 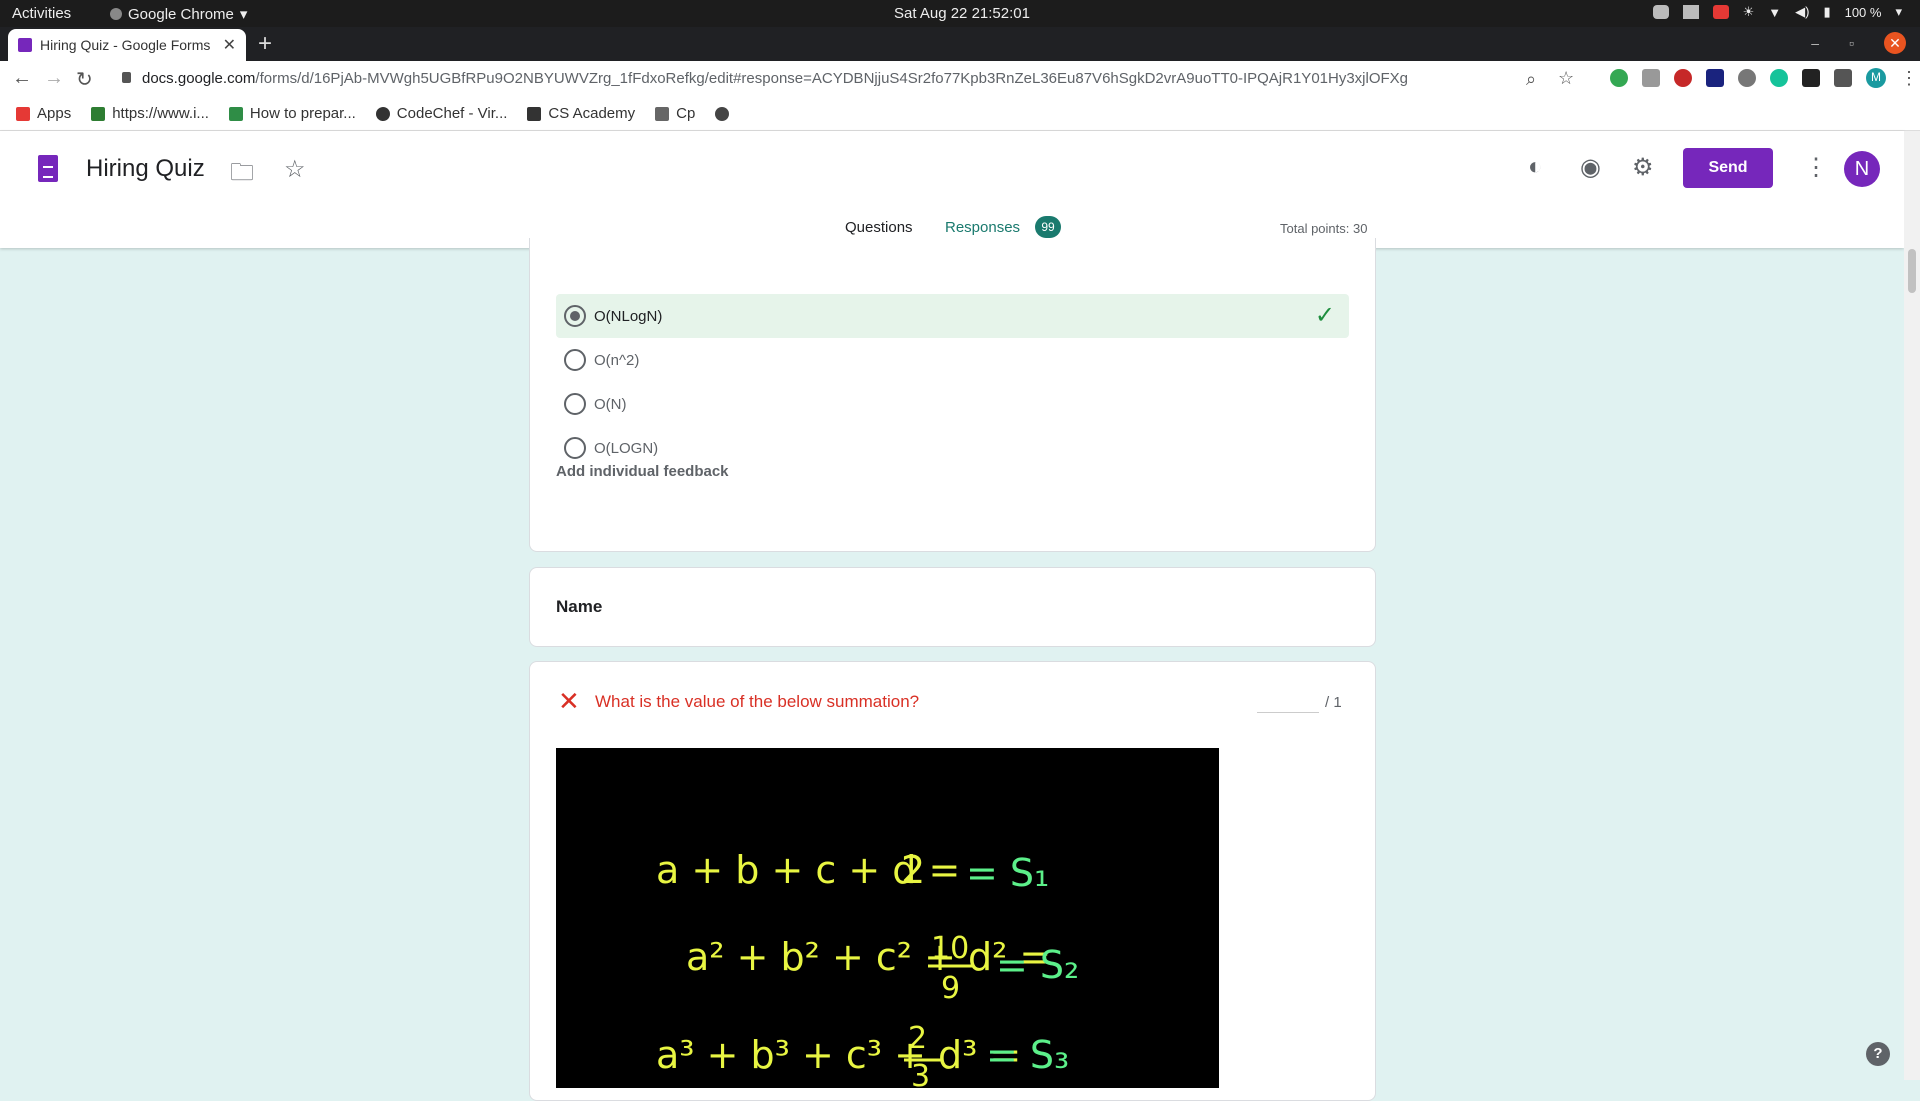 I want to click on name-card: Name, so click(x=952, y=607).